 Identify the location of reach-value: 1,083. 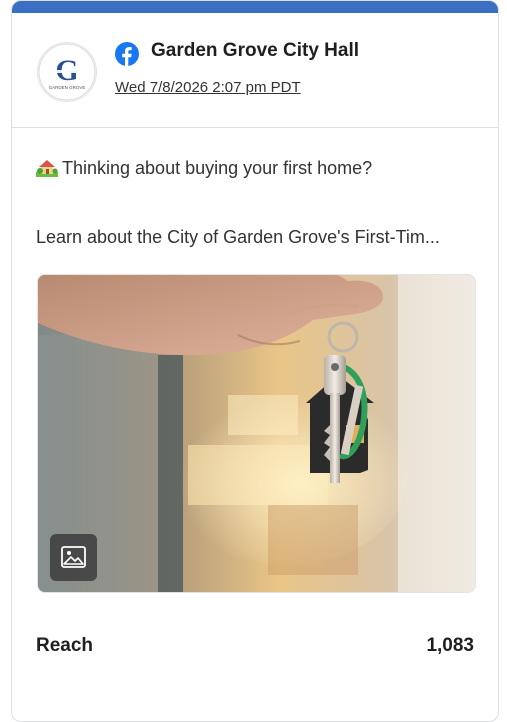
(450, 645).